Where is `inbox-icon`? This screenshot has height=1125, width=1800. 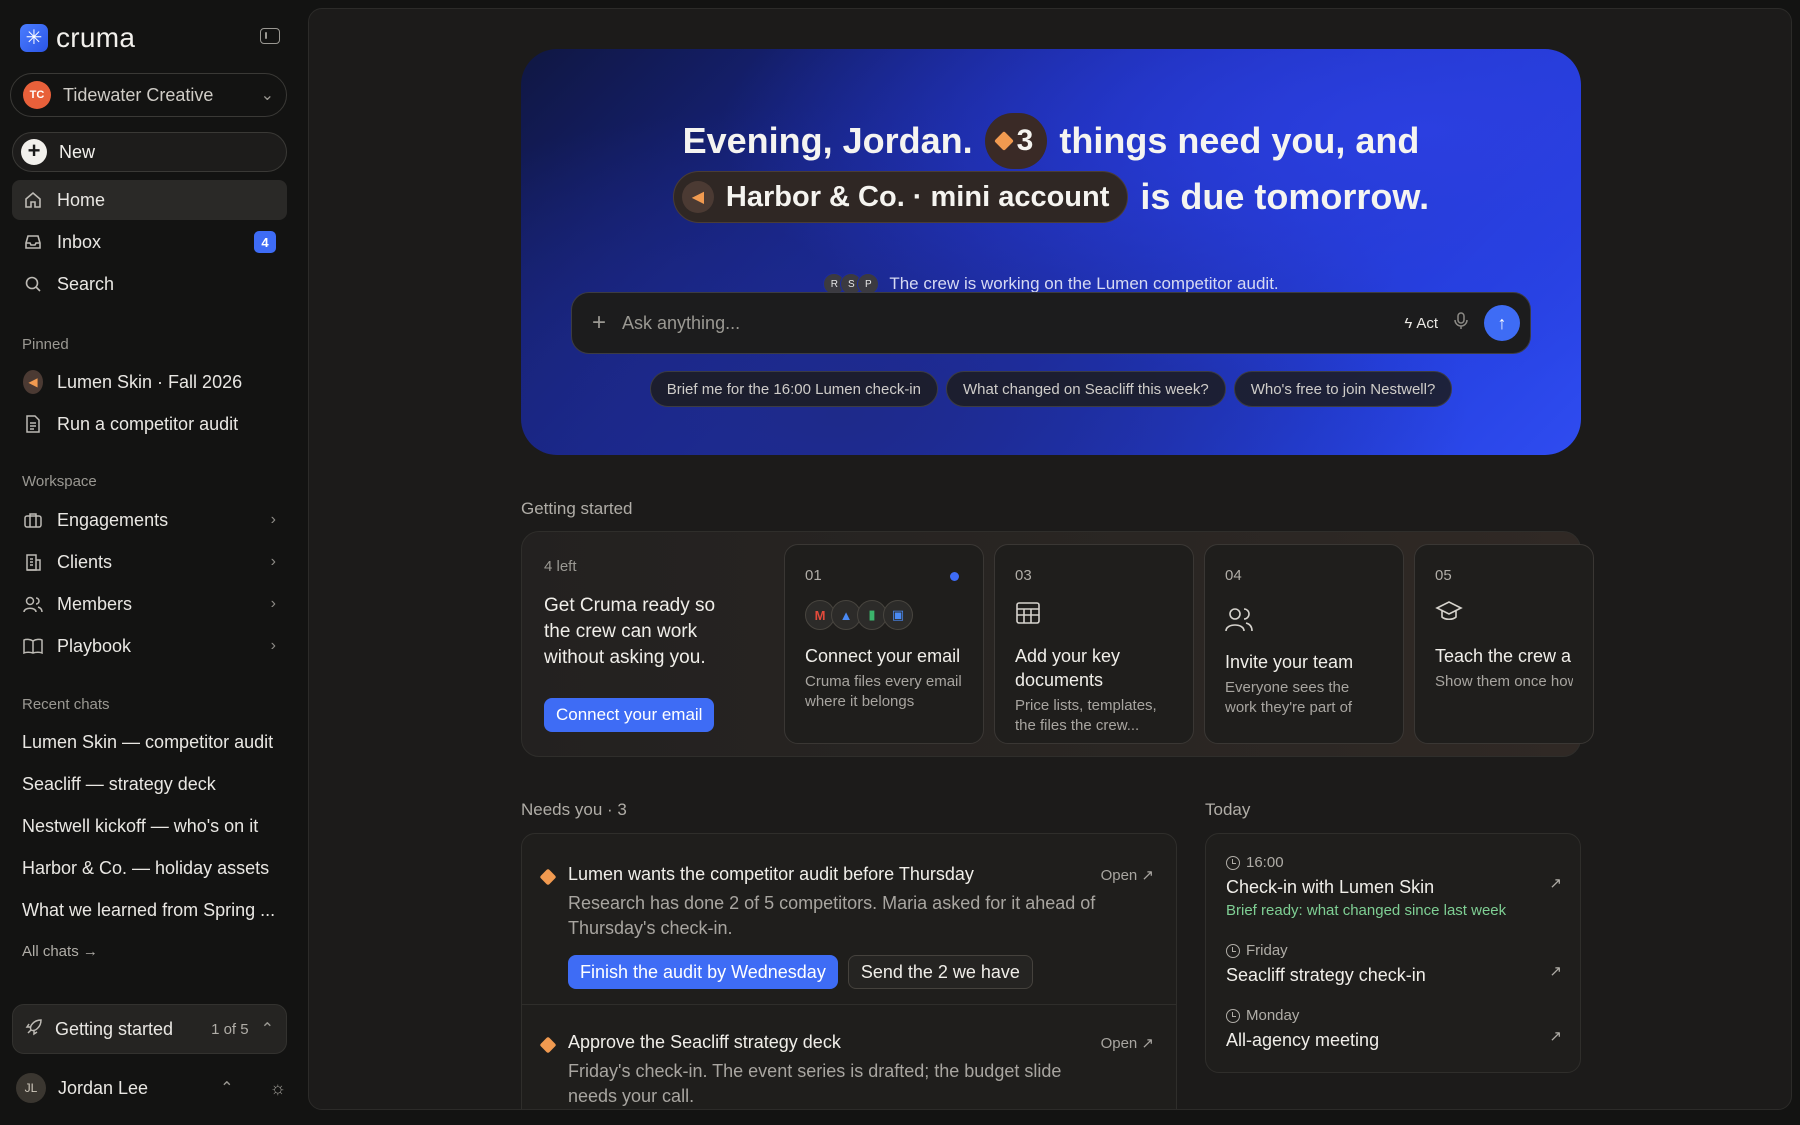 inbox-icon is located at coordinates (33, 242).